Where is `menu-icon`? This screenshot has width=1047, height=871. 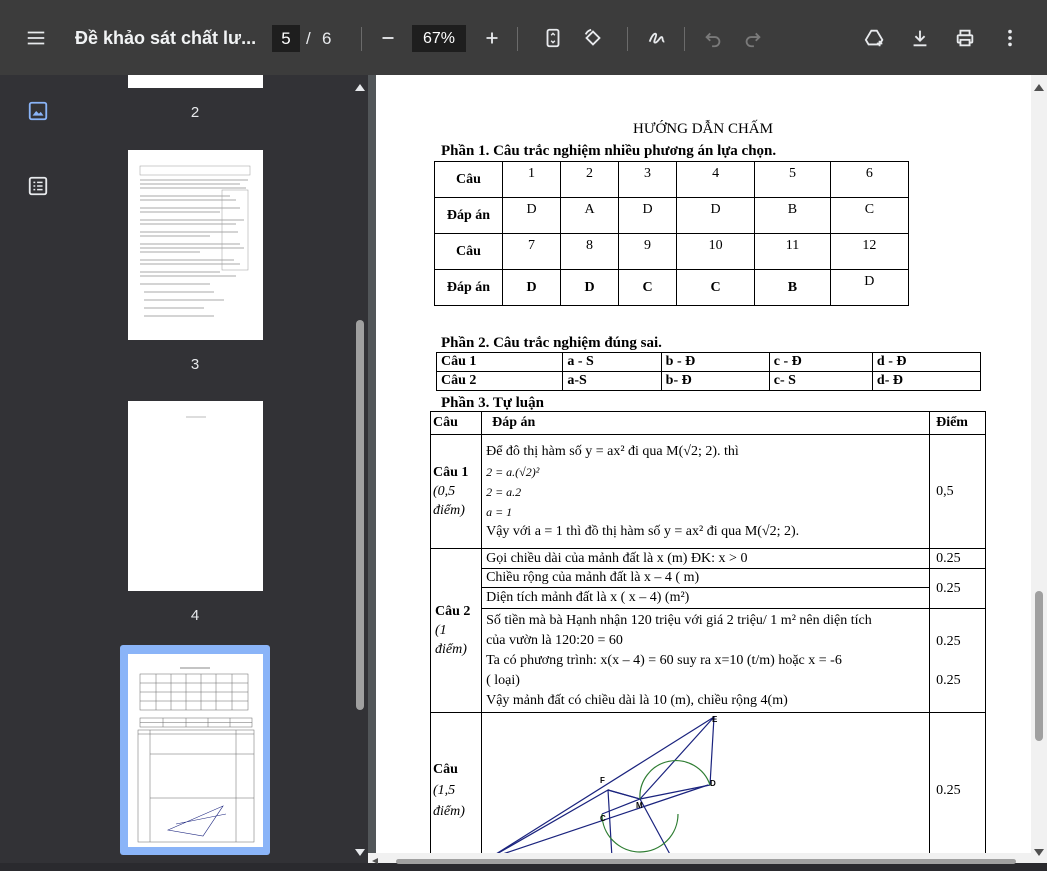 menu-icon is located at coordinates (36, 38).